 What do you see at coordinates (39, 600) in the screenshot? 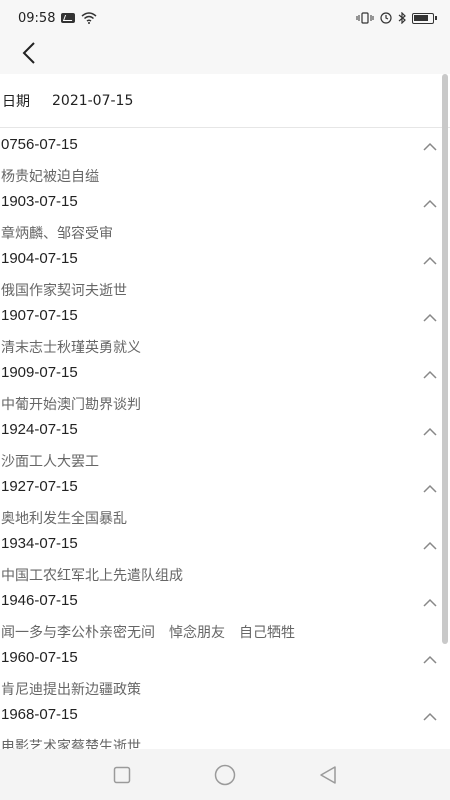
I see `event-date: 1946-07-15` at bounding box center [39, 600].